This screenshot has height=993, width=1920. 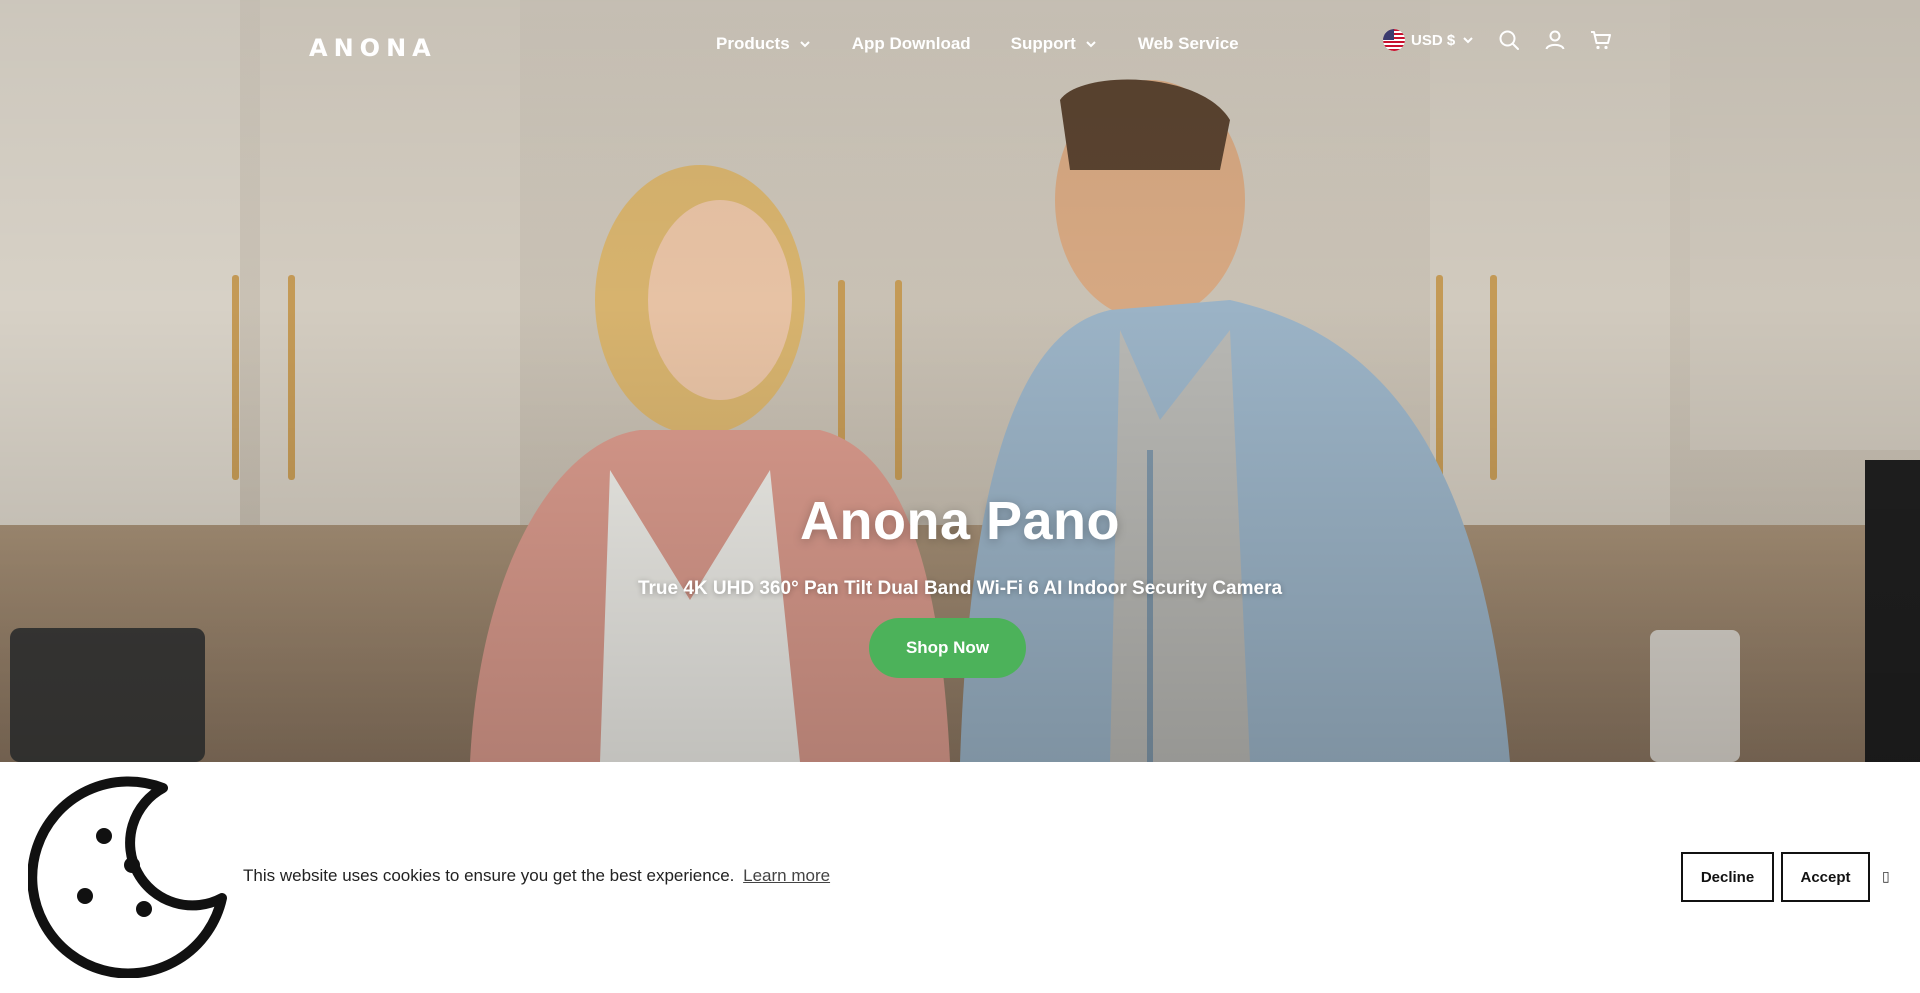 I want to click on nav-item-label: App Download, so click(x=911, y=43).